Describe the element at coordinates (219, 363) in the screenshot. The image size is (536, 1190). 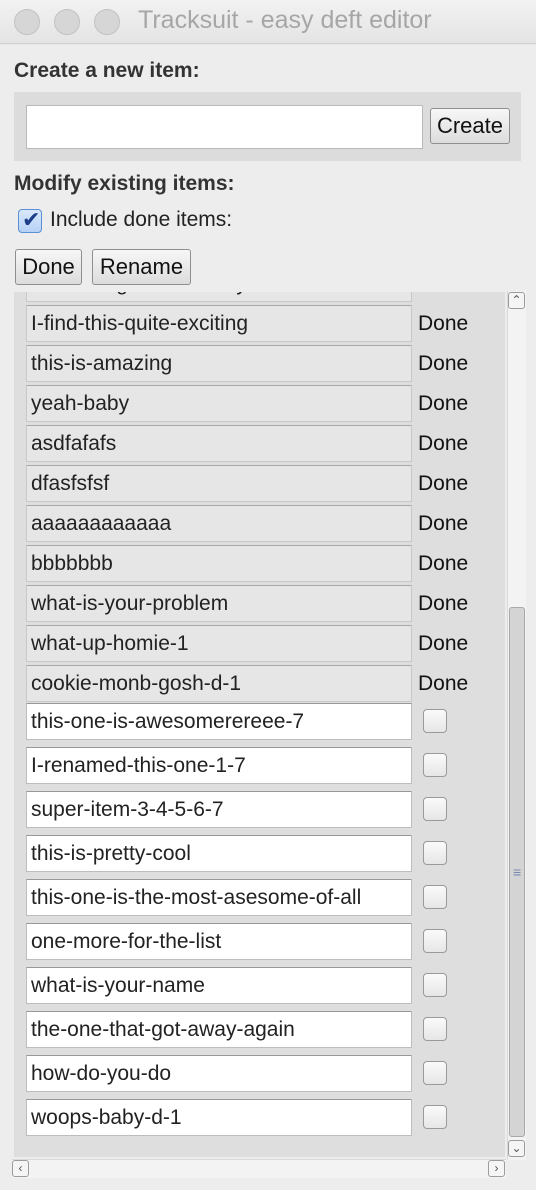
I see `done-item-name: this-is-amazing` at that location.